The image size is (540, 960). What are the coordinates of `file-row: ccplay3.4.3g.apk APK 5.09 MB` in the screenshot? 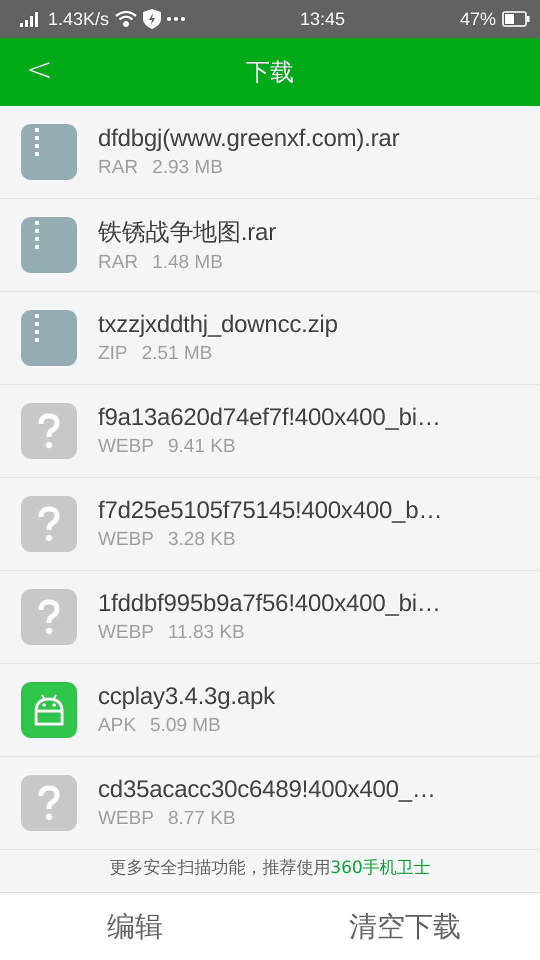 It's located at (270, 710).